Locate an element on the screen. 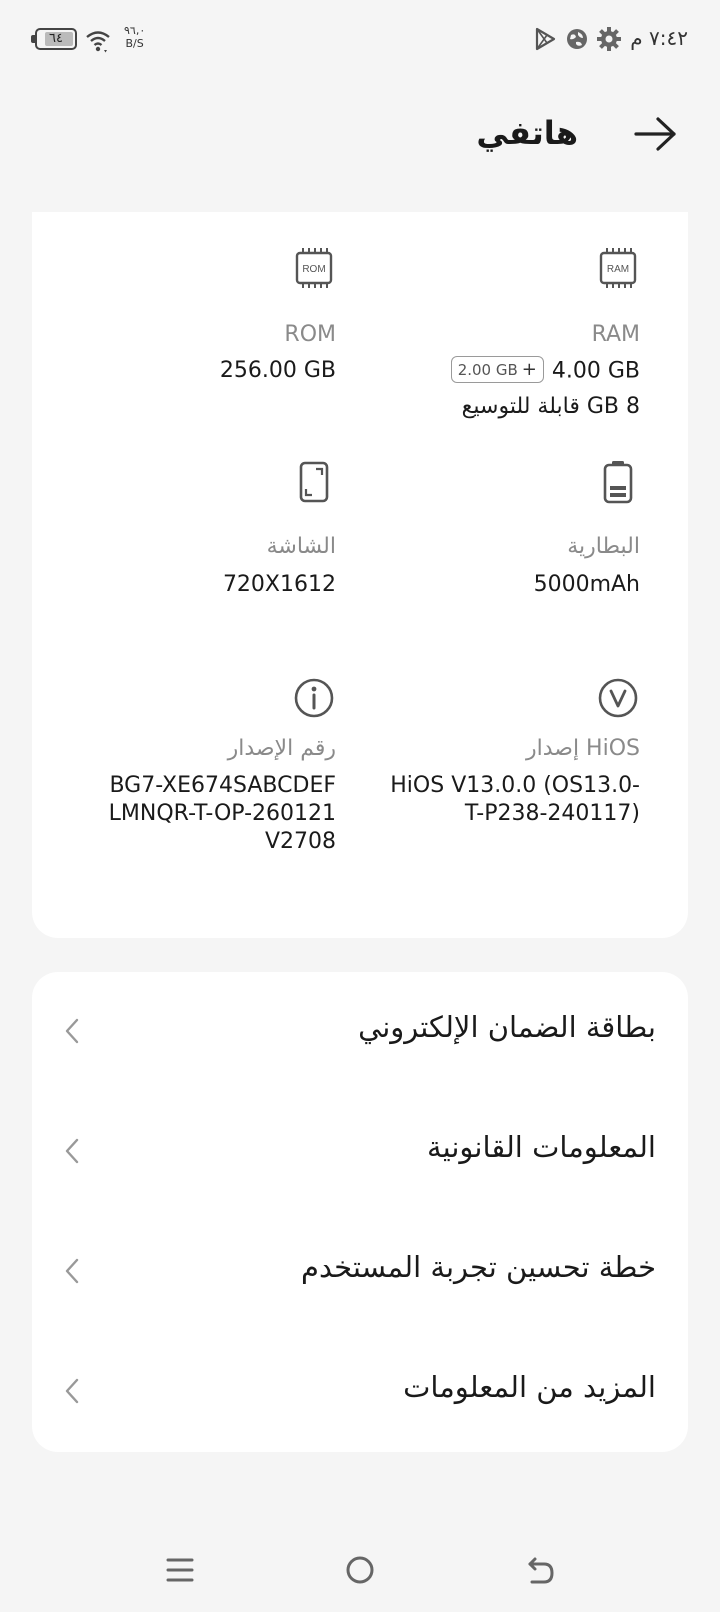 This screenshot has width=720, height=1612. menu-item-user-experience-plan: خطة تحسين تجربة المستخدم is located at coordinates (360, 1272).